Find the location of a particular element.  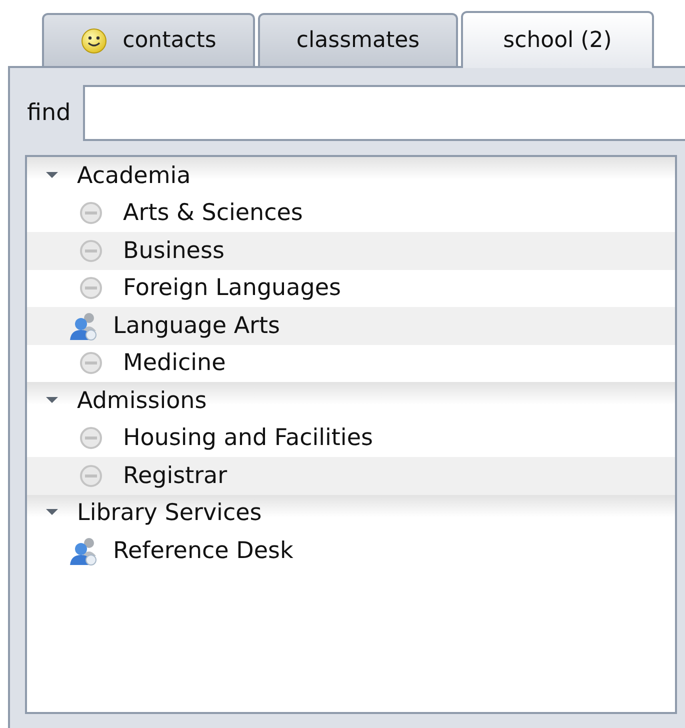

tab: contacts is located at coordinates (148, 39).